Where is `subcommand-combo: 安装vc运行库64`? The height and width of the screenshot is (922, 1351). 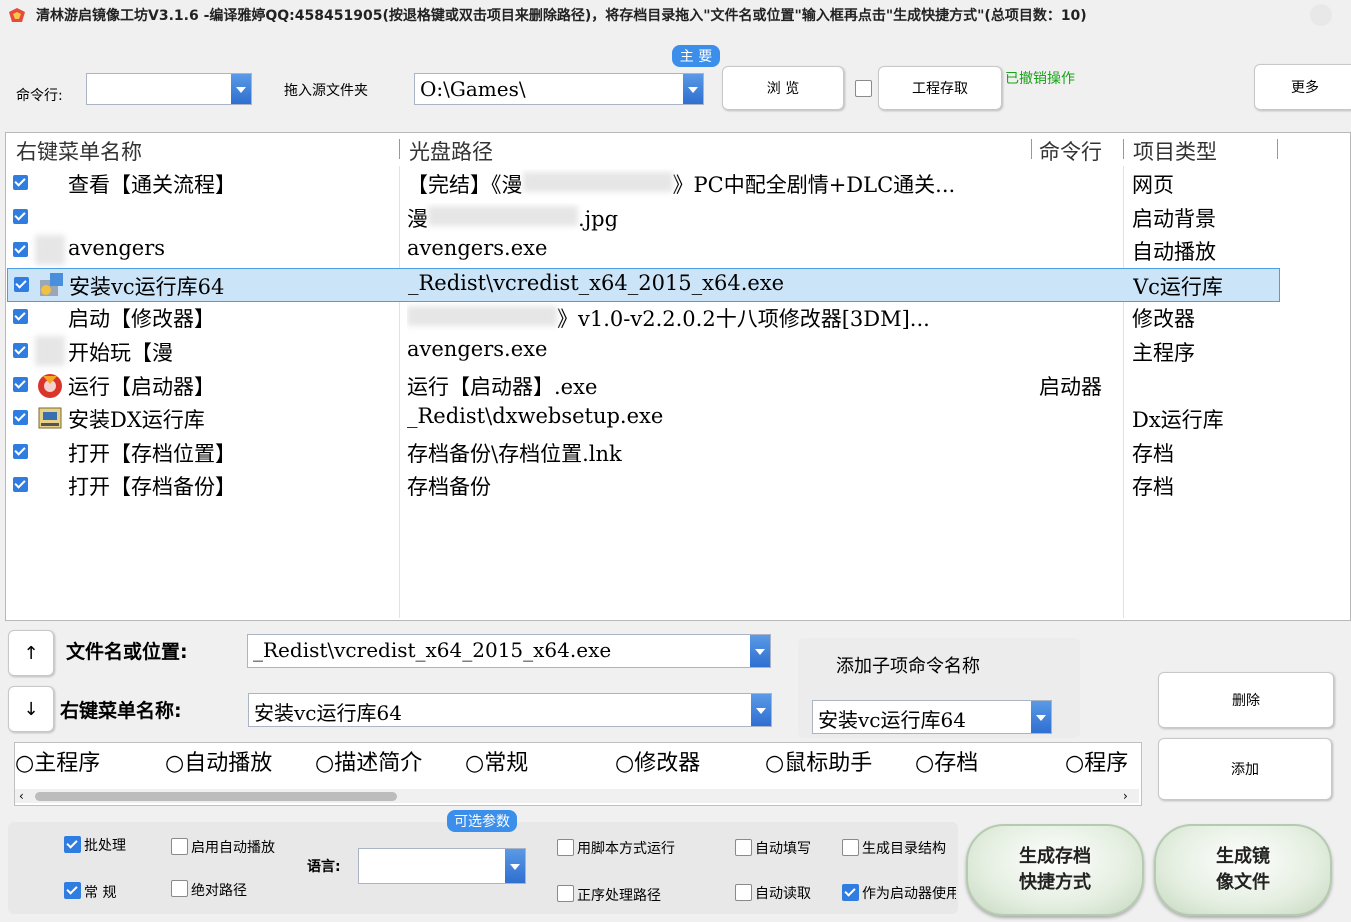 subcommand-combo: 安装vc运行库64 is located at coordinates (932, 717).